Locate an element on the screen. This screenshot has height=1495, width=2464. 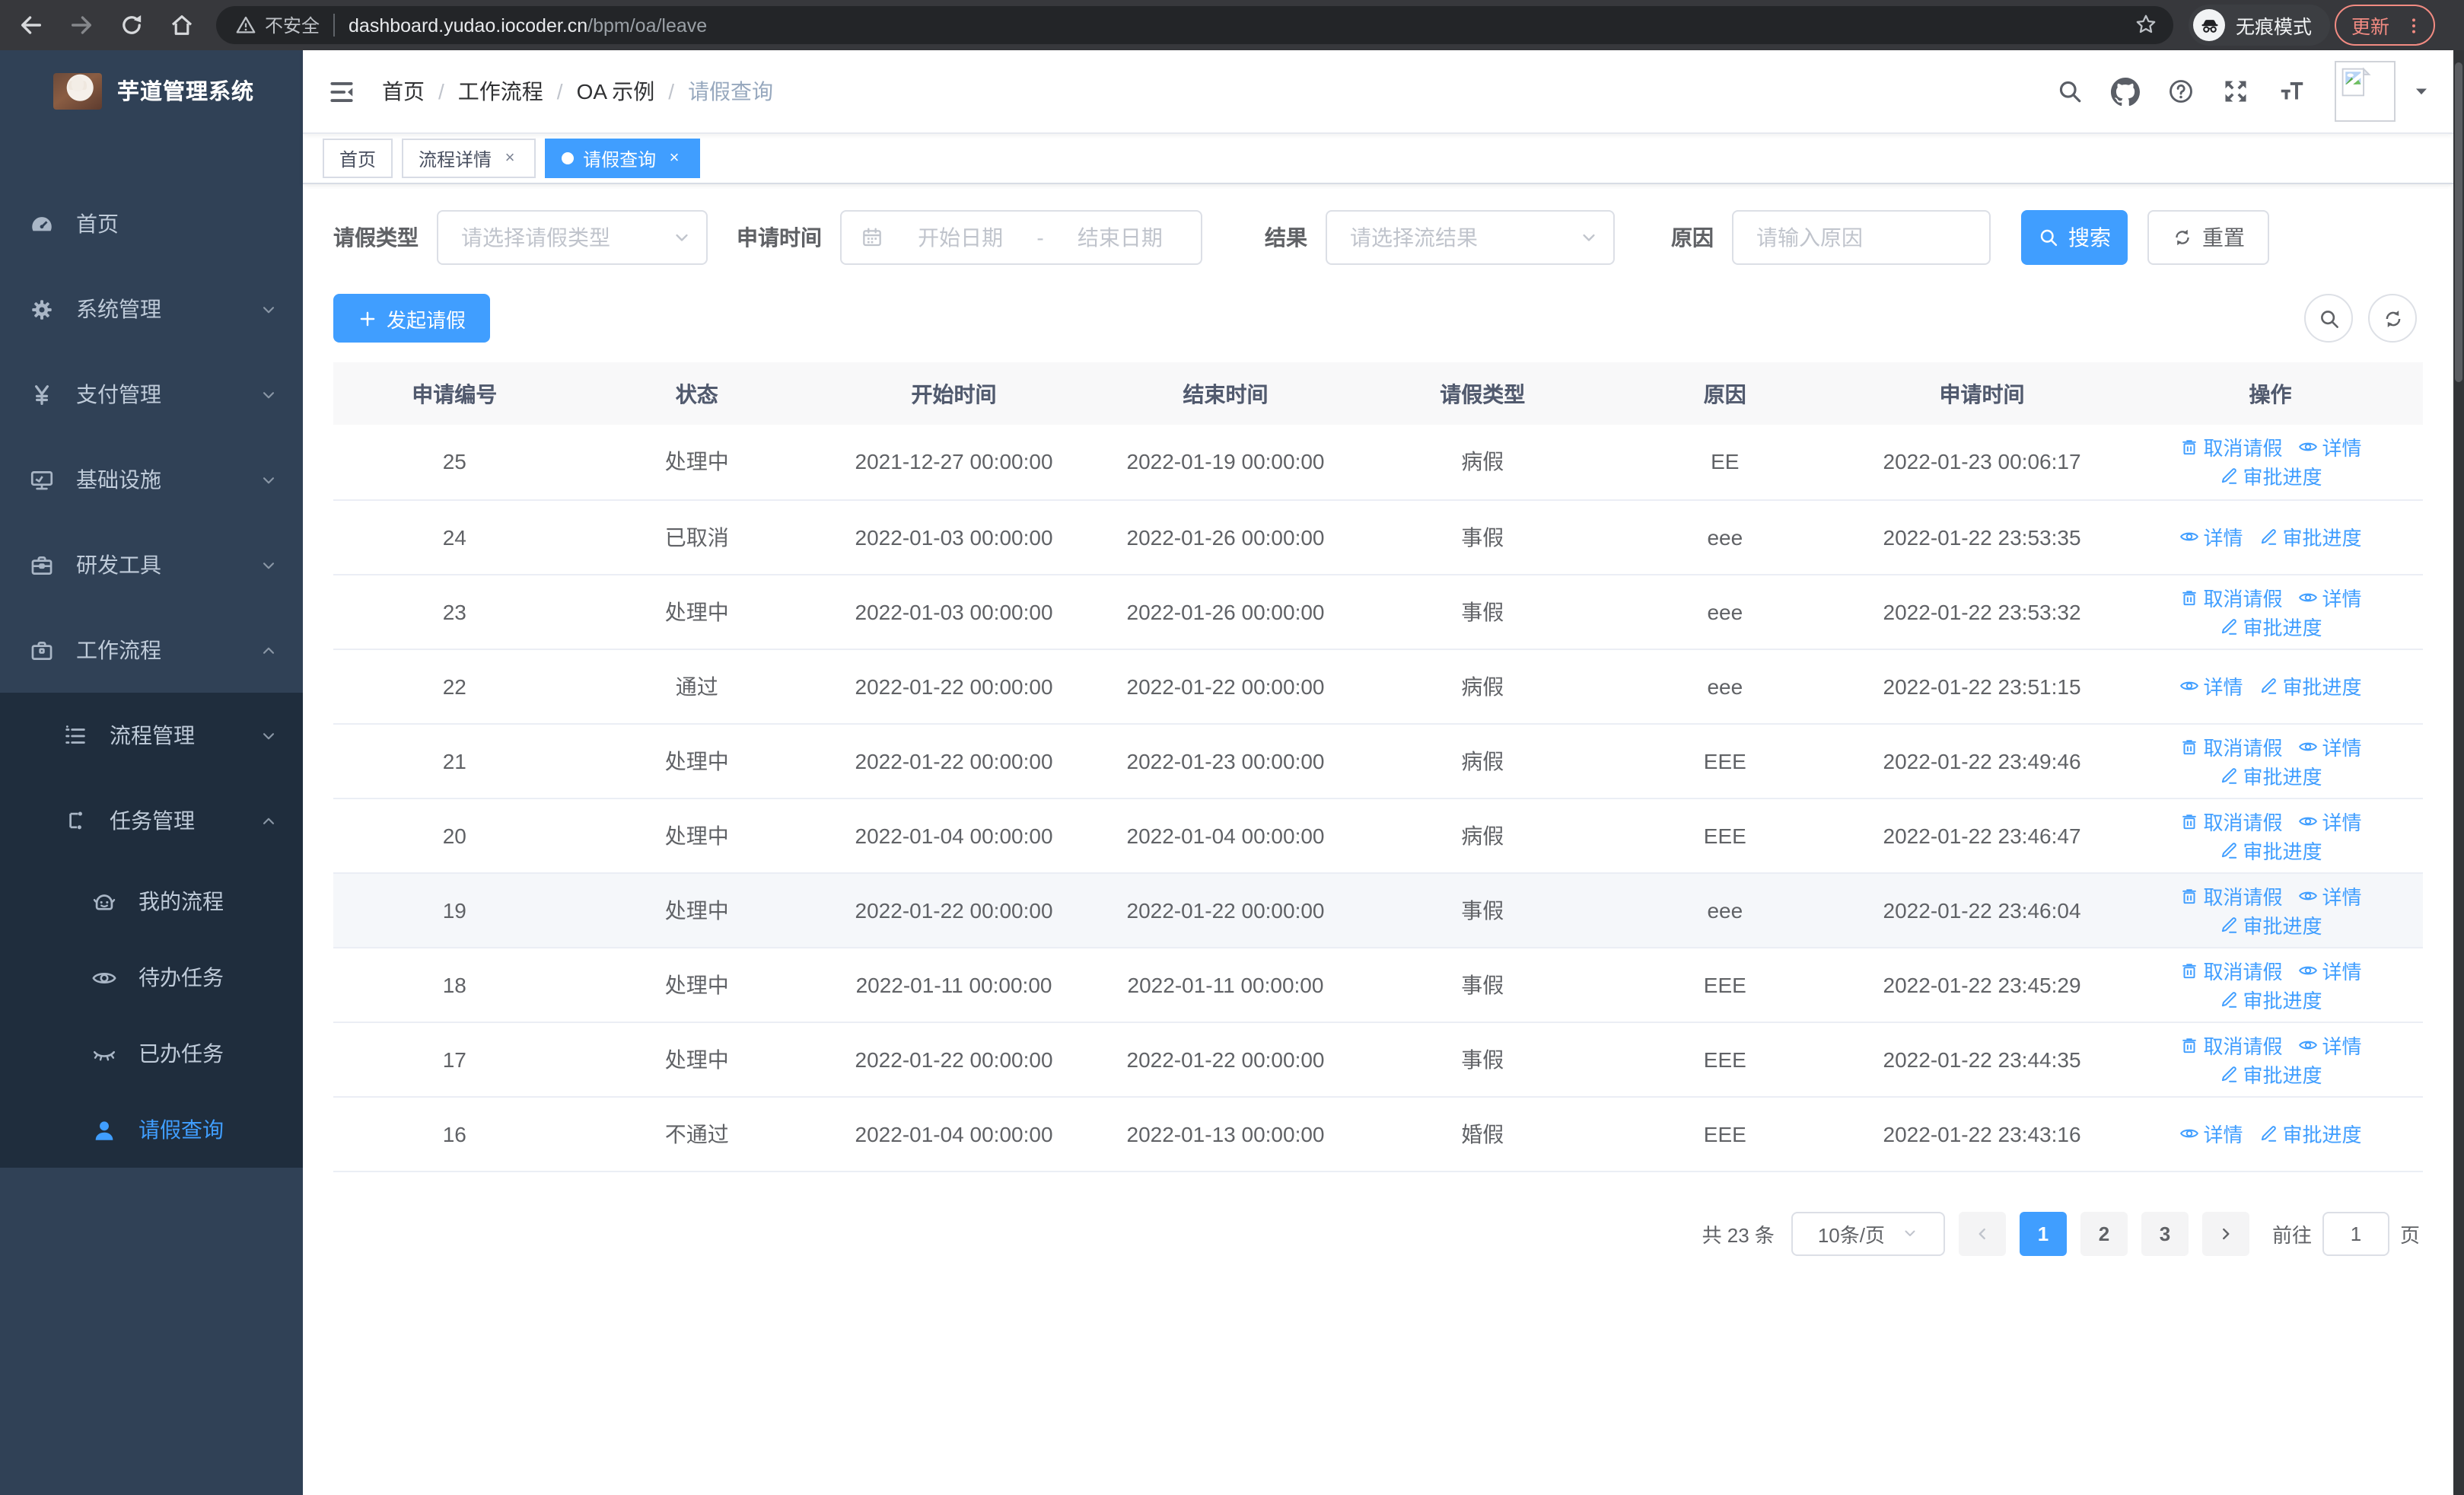
browser-update-button: 更新 is located at coordinates (2385, 26).